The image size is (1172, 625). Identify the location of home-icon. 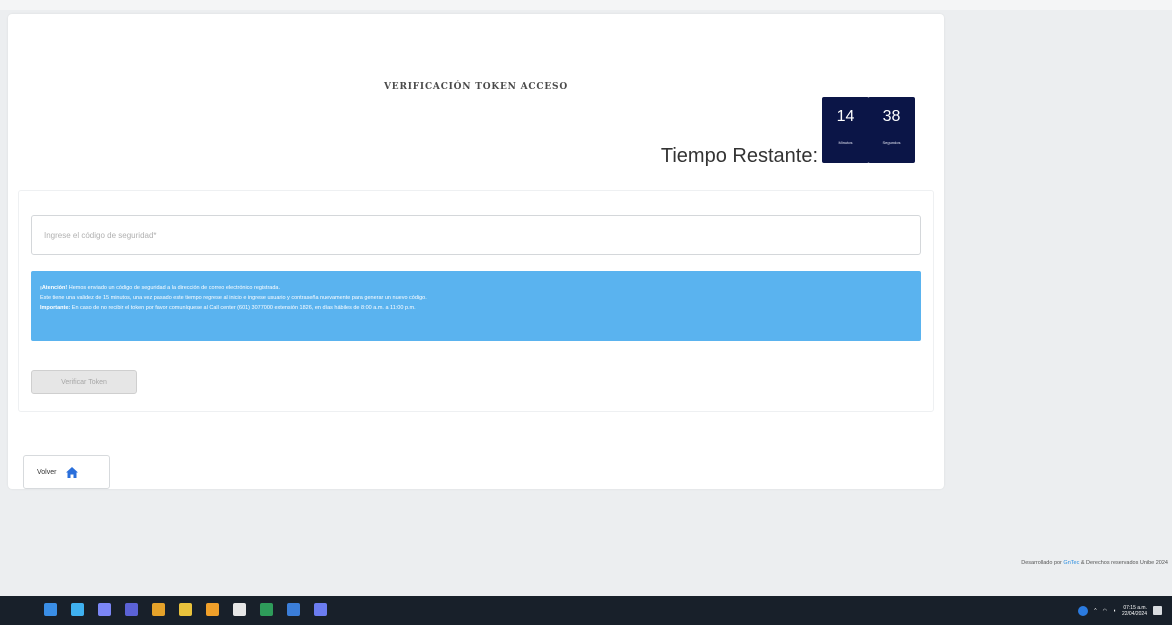
(72, 472).